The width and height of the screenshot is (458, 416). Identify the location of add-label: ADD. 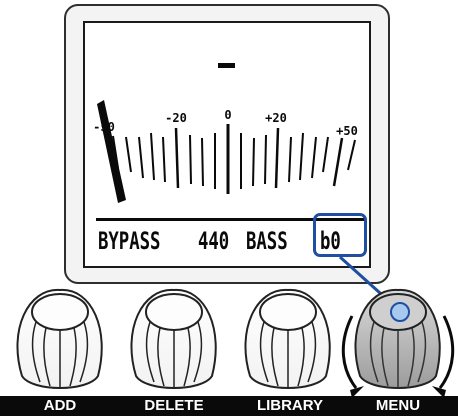
(60, 405).